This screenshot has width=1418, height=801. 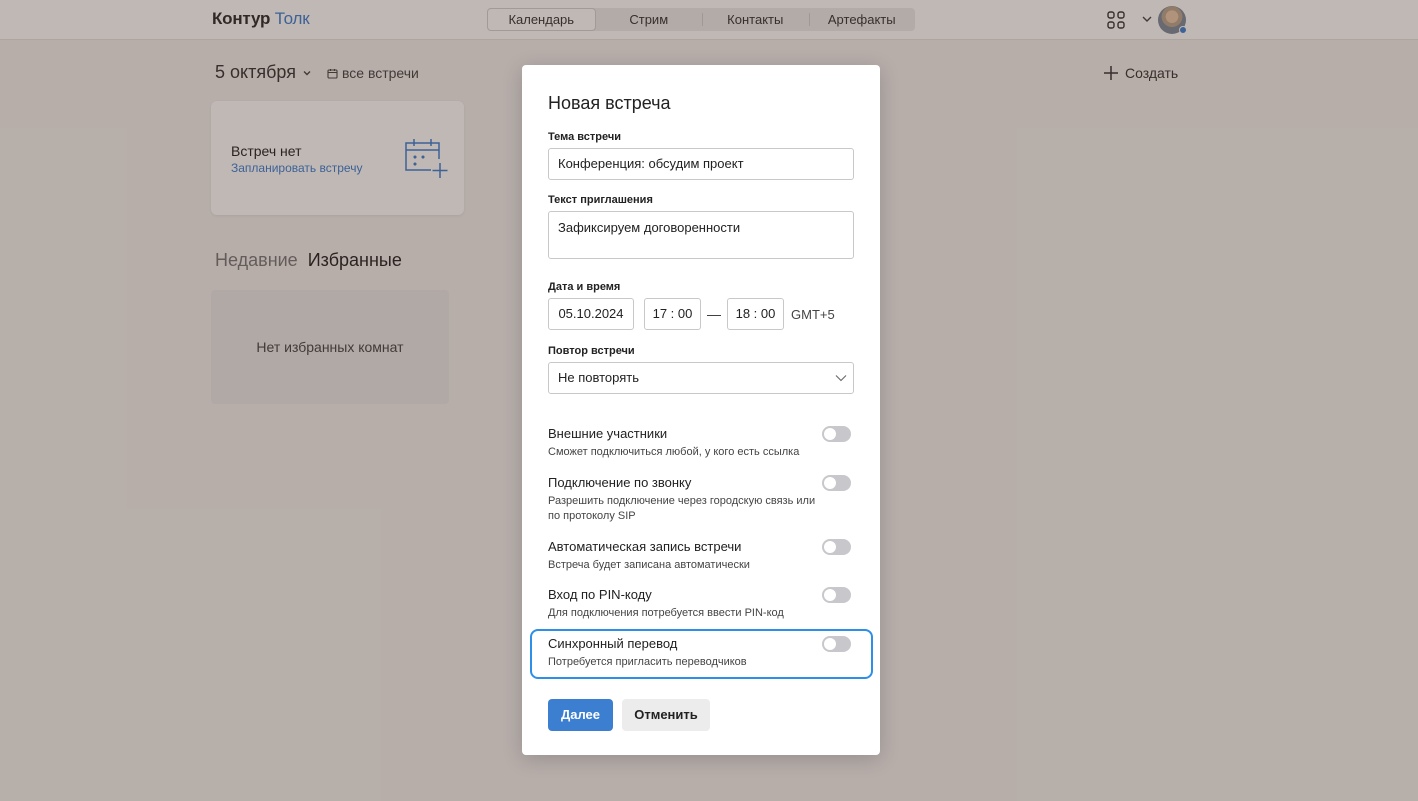 I want to click on end-time-input: 18 : 00, so click(x=755, y=314).